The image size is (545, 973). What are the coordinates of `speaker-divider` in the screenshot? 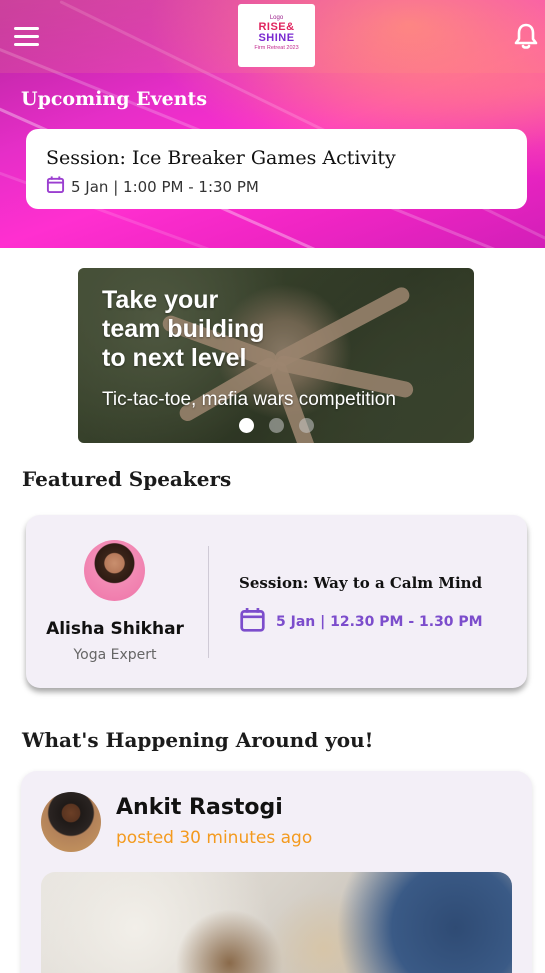 It's located at (208, 602).